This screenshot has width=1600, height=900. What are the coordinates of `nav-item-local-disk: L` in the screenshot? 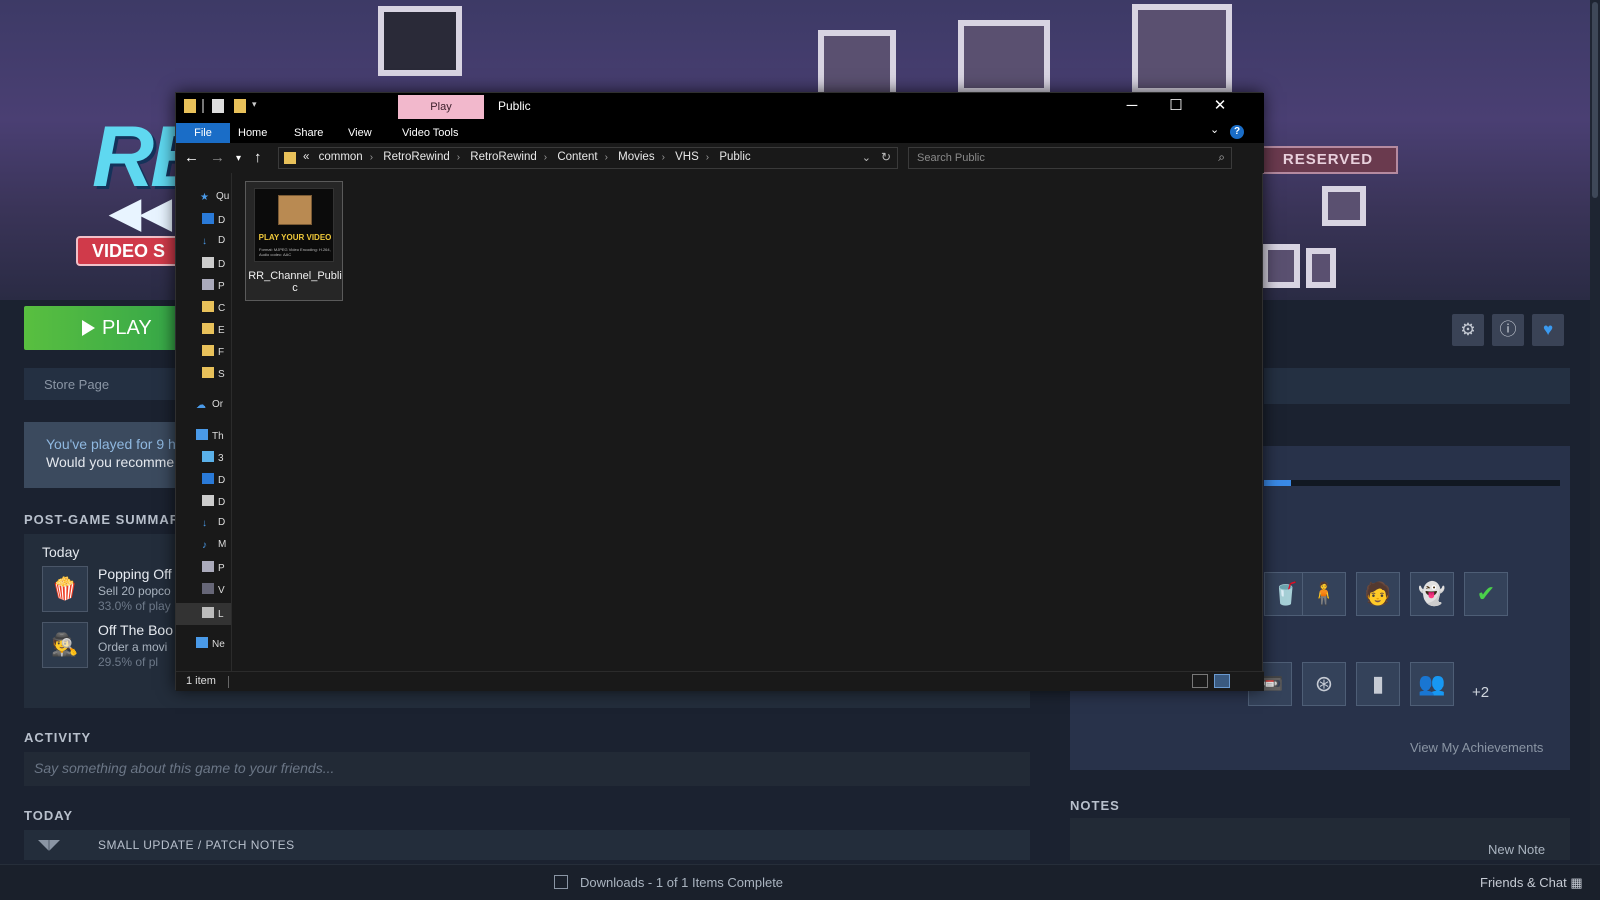 It's located at (216, 615).